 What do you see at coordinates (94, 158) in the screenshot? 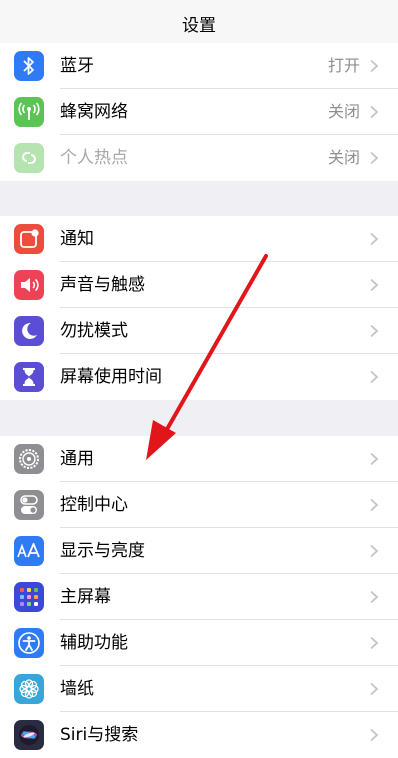
I see `settings-item-label: 个人热点` at bounding box center [94, 158].